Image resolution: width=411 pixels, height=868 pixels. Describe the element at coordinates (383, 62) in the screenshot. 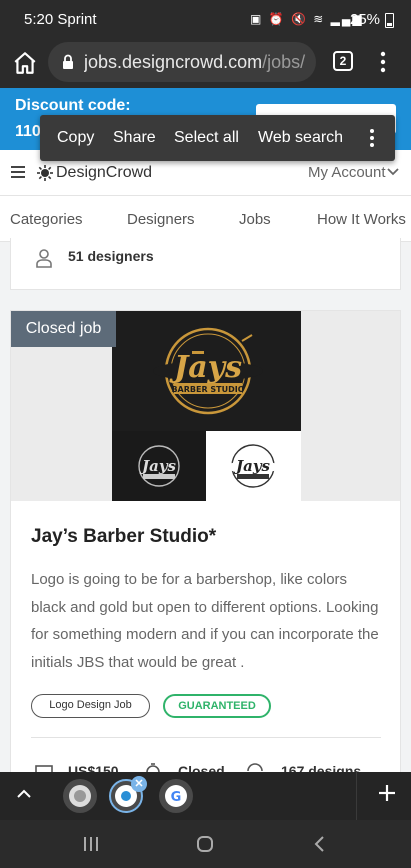

I see `browser-menu-icon` at that location.